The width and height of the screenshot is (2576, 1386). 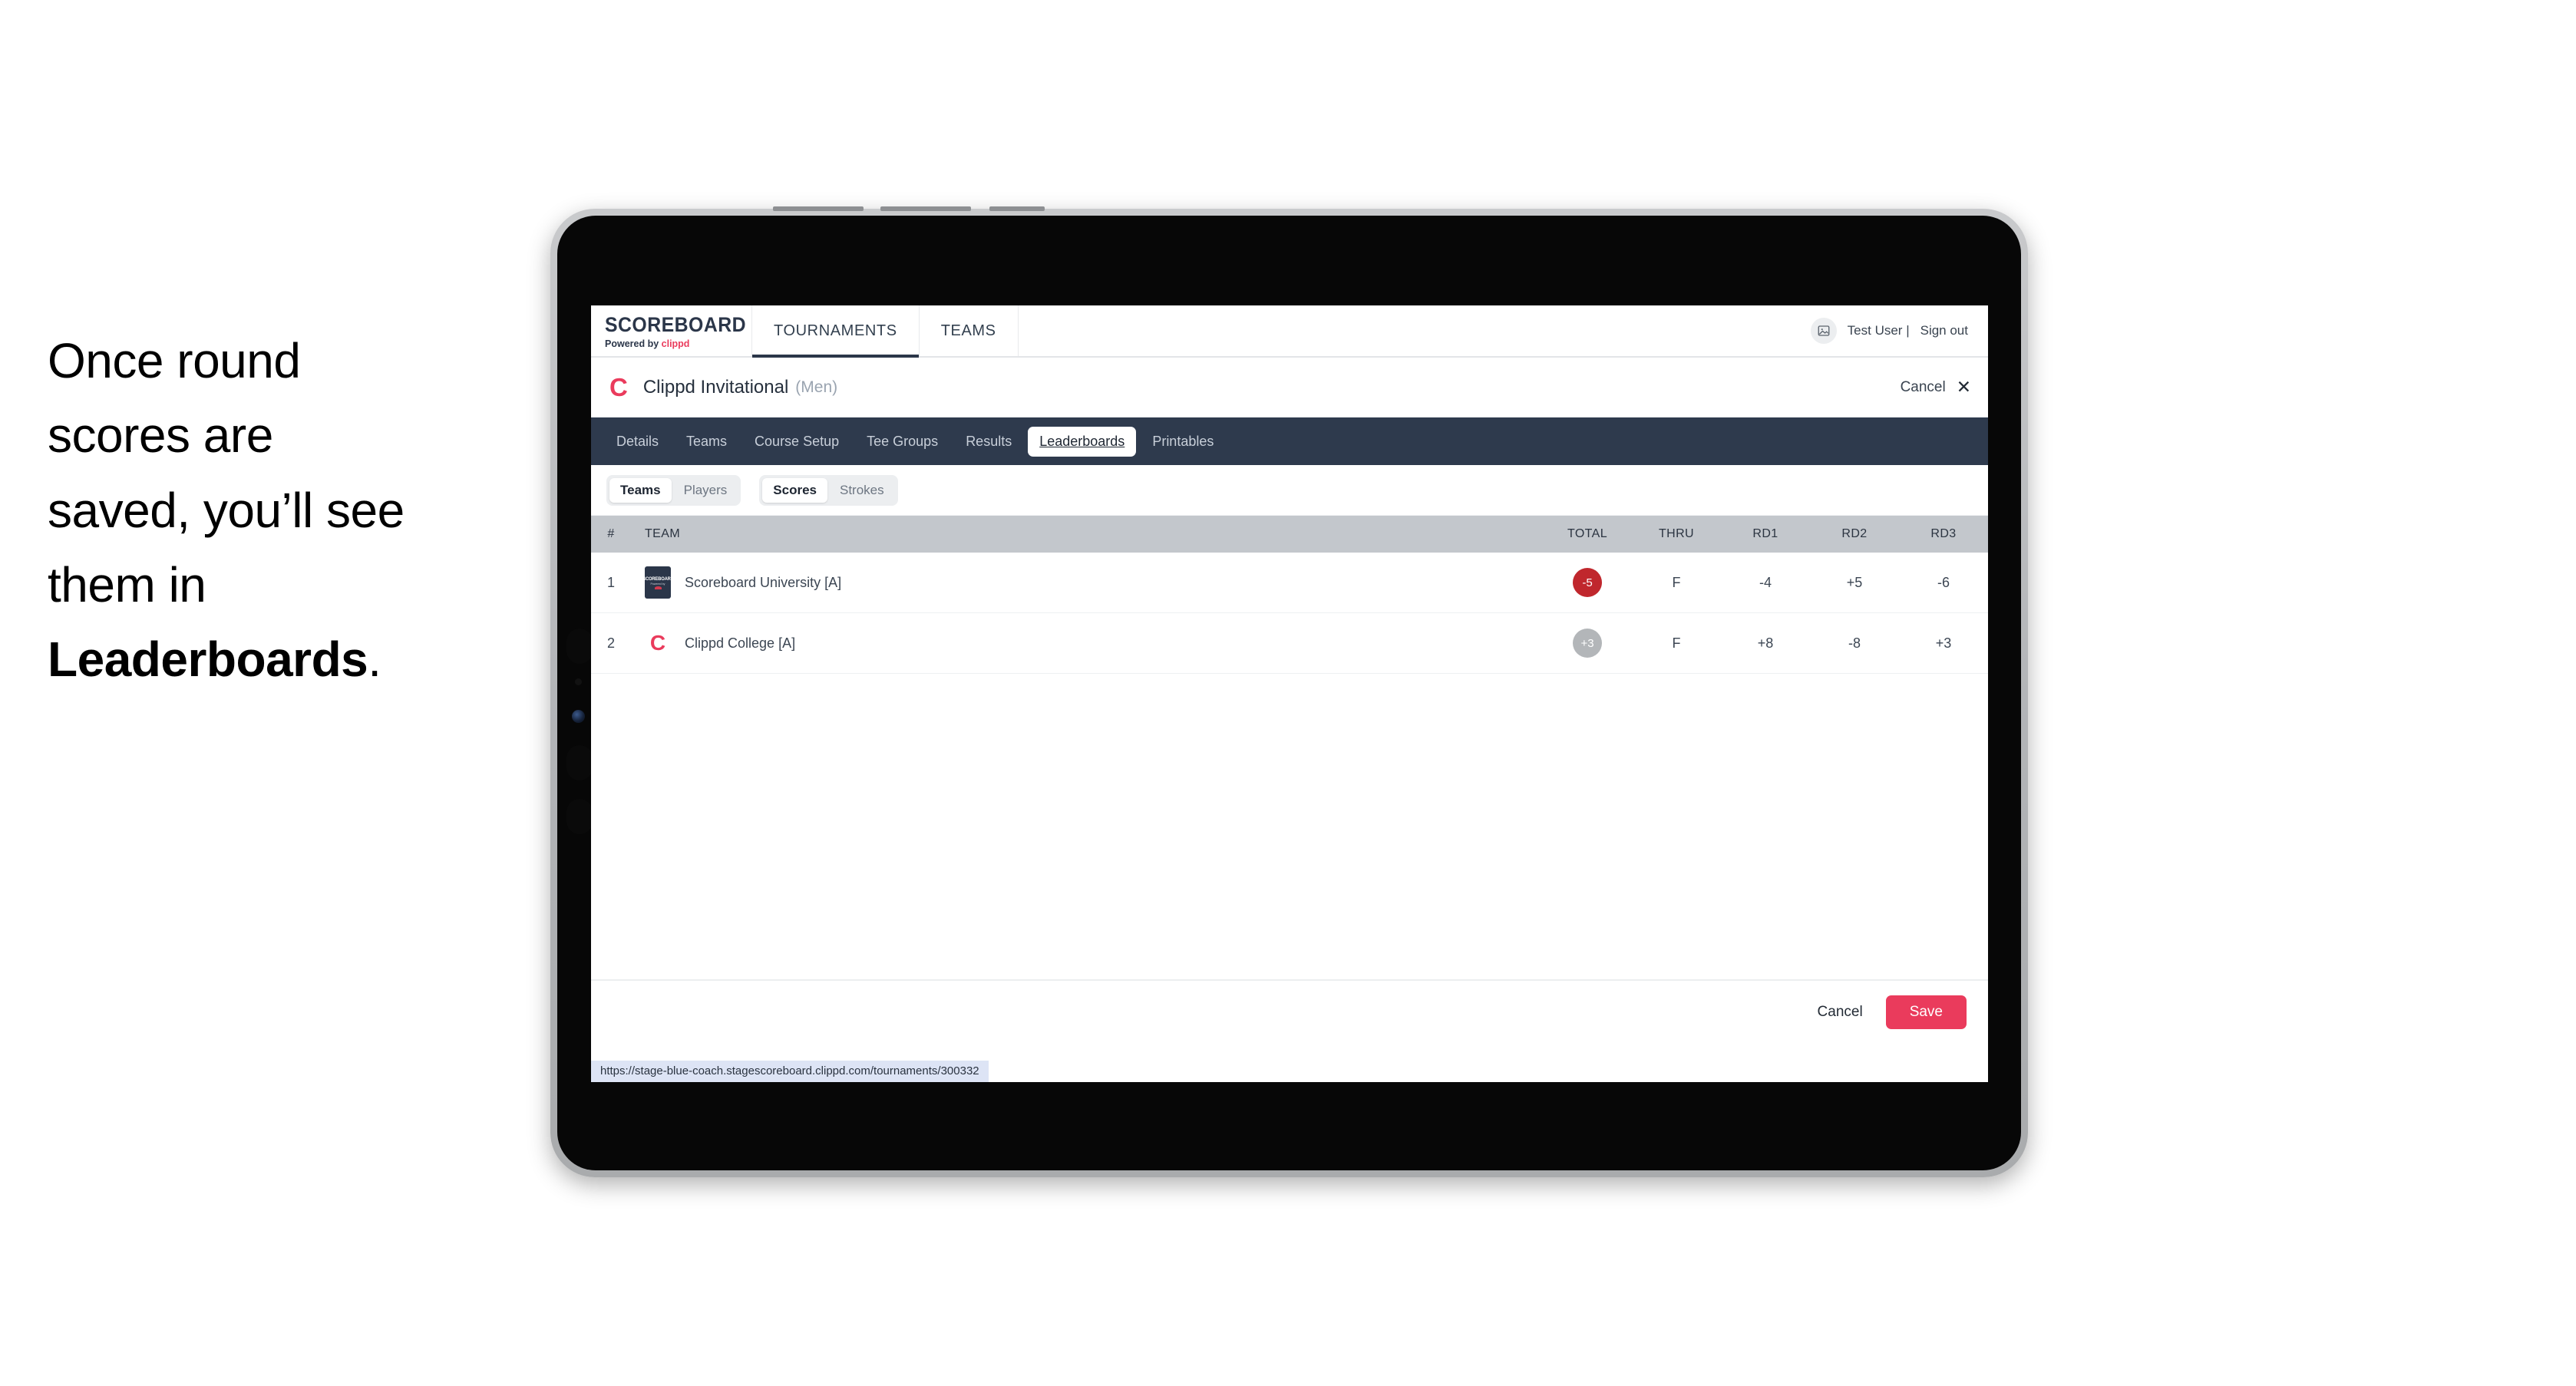 I want to click on filter-teams-label: Teams, so click(x=640, y=489).